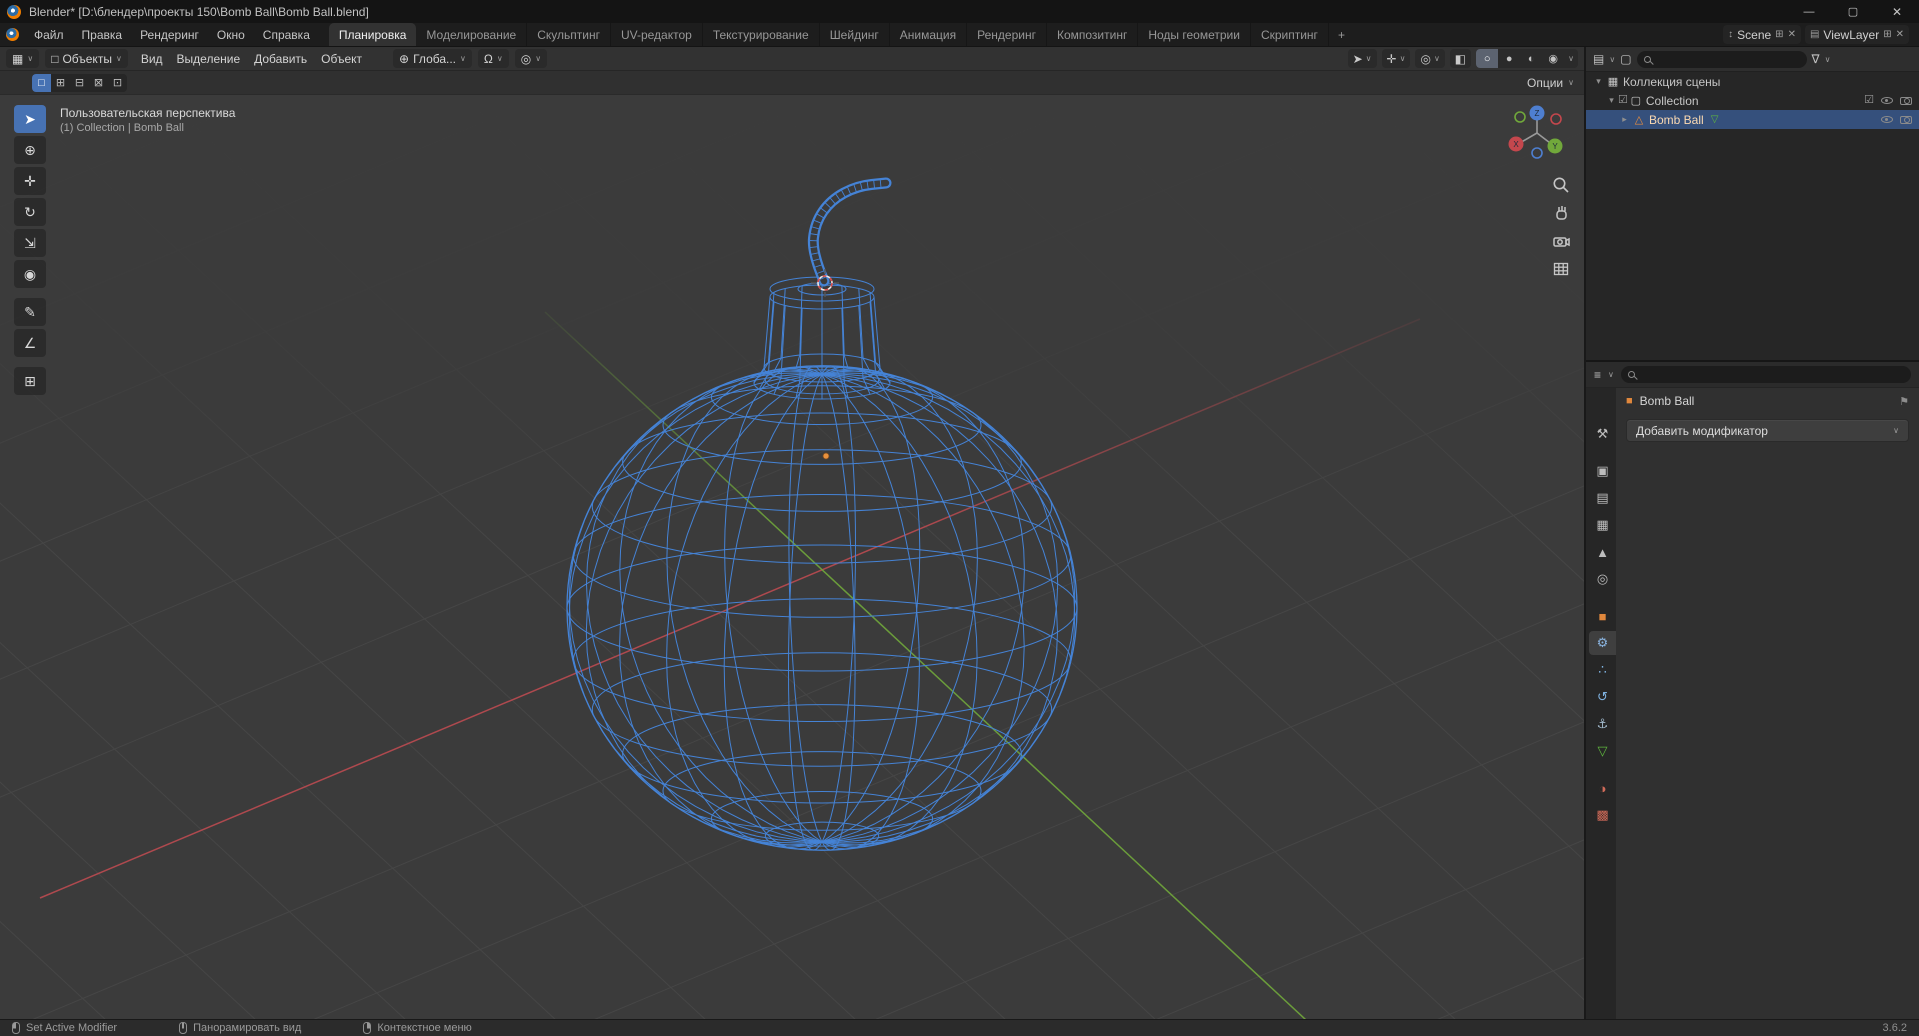 This screenshot has height=1036, width=1919. I want to click on outliner-item-label: Коллекция сцены, so click(1671, 82).